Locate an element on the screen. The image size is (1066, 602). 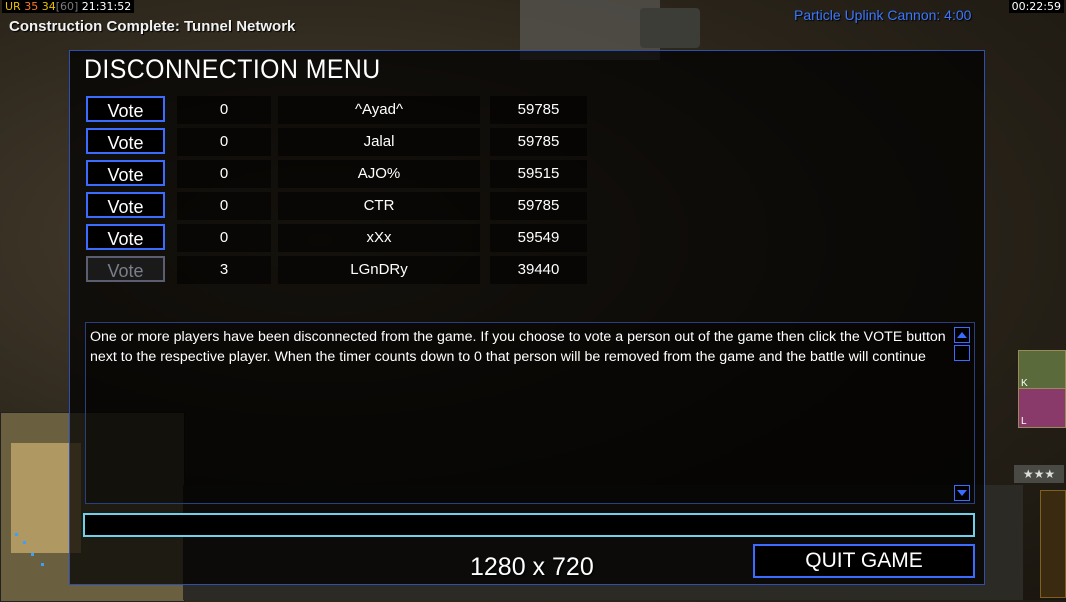
hud-stat-3: [60] is located at coordinates (67, 6).